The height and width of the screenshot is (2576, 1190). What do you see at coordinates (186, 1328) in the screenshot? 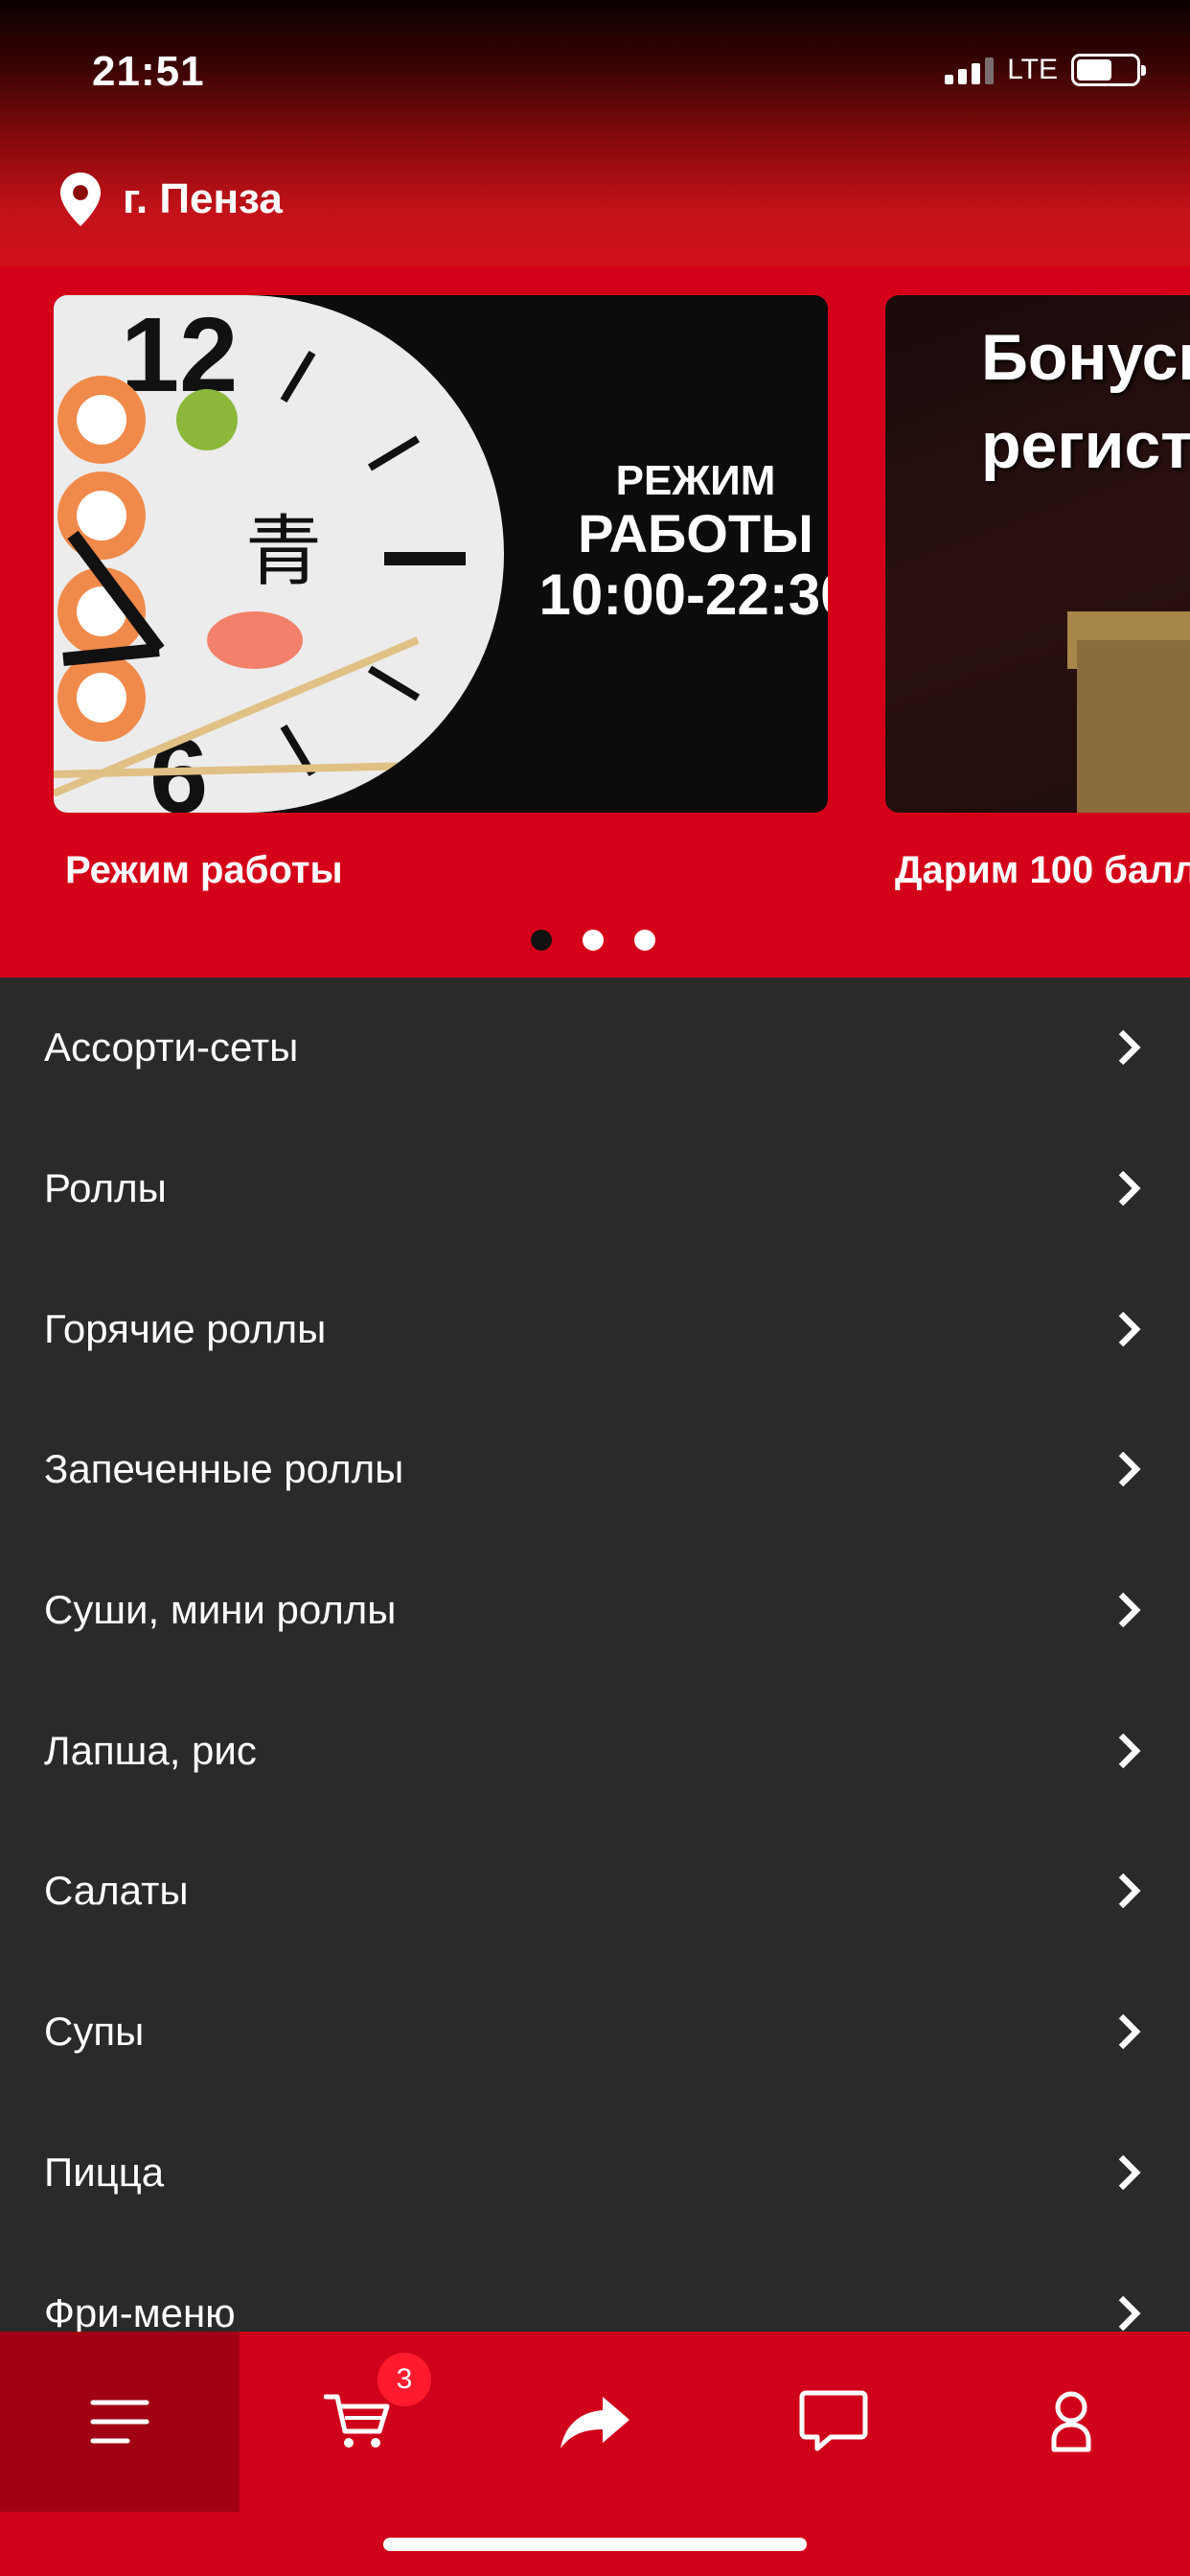
I see `category-label: Горячие роллы` at bounding box center [186, 1328].